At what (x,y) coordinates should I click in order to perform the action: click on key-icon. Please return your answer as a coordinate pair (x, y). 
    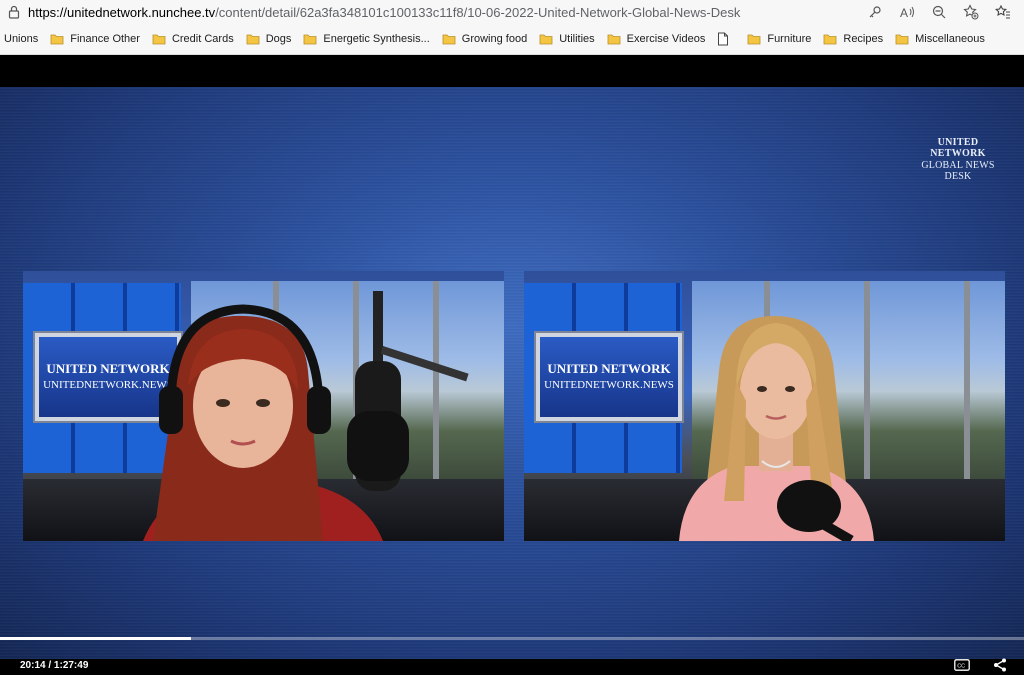
    Looking at the image, I should click on (875, 12).